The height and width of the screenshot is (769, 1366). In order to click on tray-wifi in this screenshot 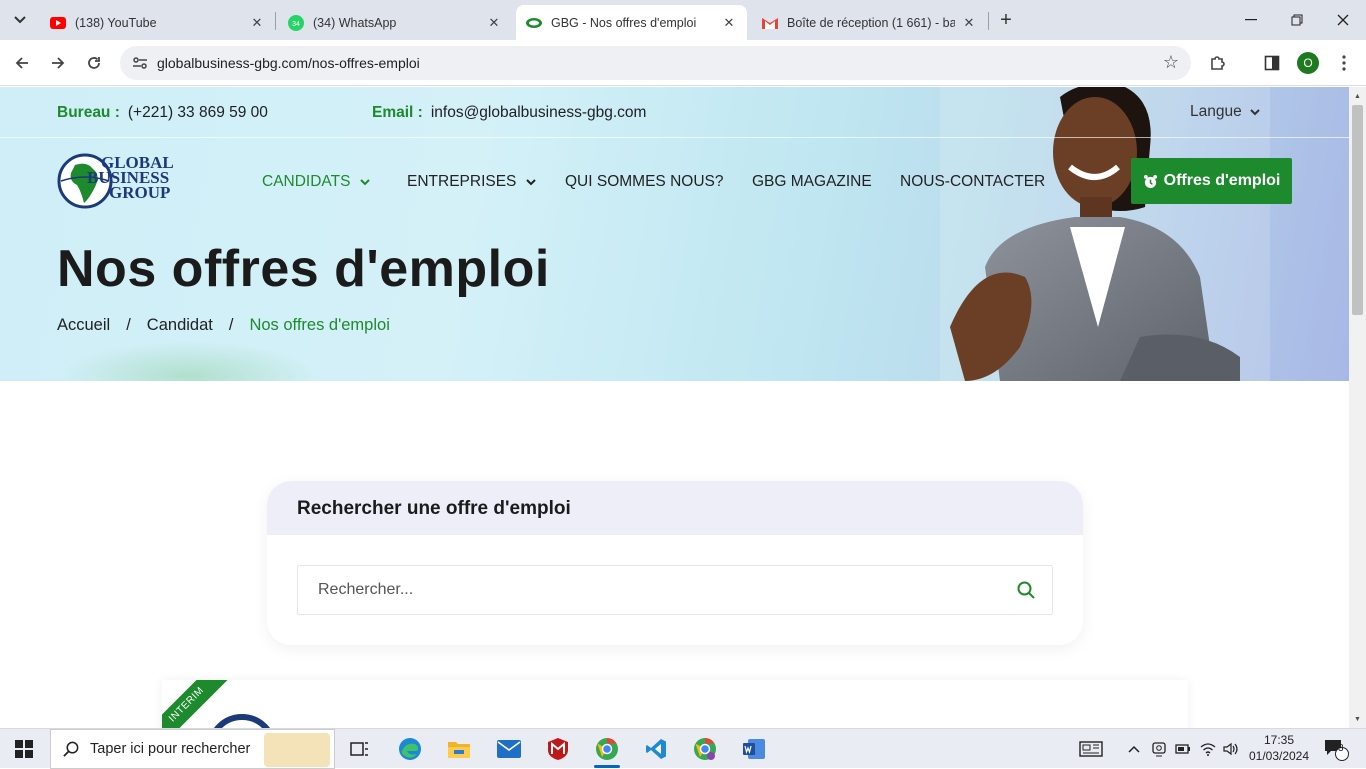, I will do `click(1208, 749)`.